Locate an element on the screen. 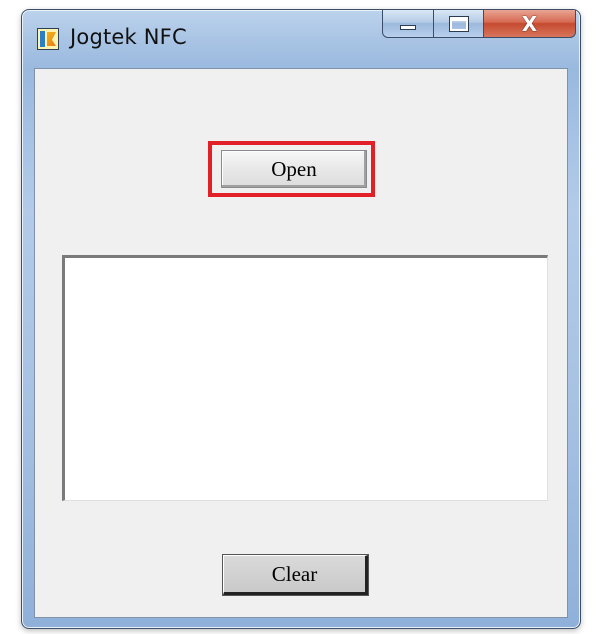 The image size is (603, 634). window-title: Jogtek NFC is located at coordinates (128, 37).